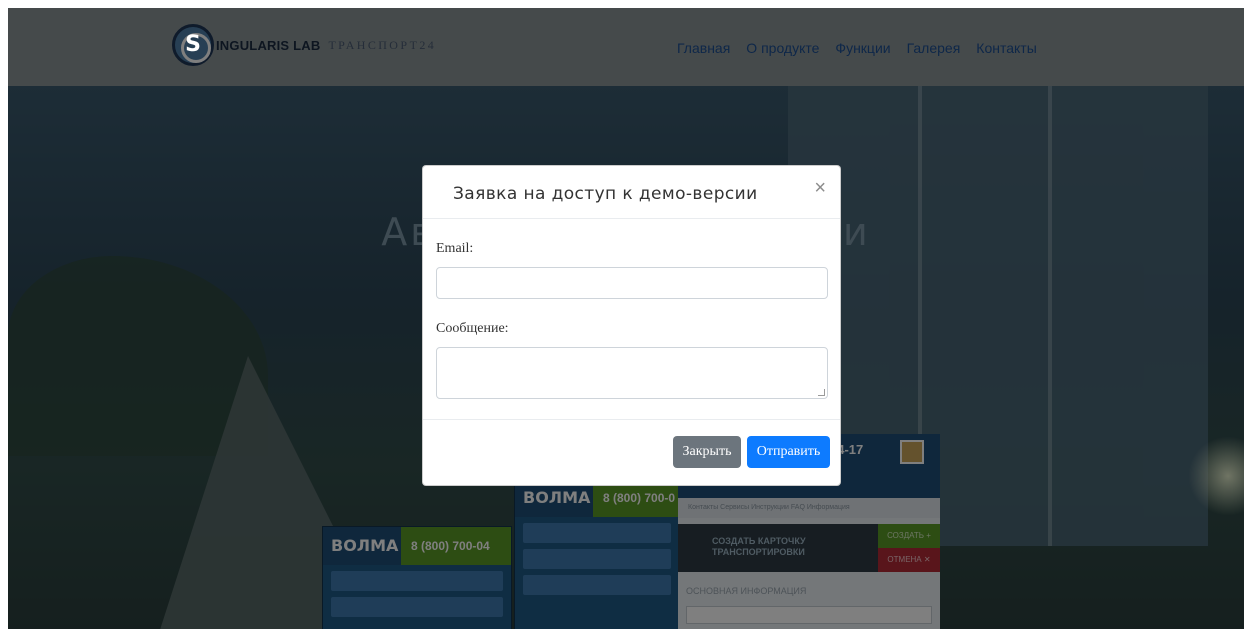  Describe the element at coordinates (707, 452) in the screenshot. I see `close-button: Закрыть` at that location.